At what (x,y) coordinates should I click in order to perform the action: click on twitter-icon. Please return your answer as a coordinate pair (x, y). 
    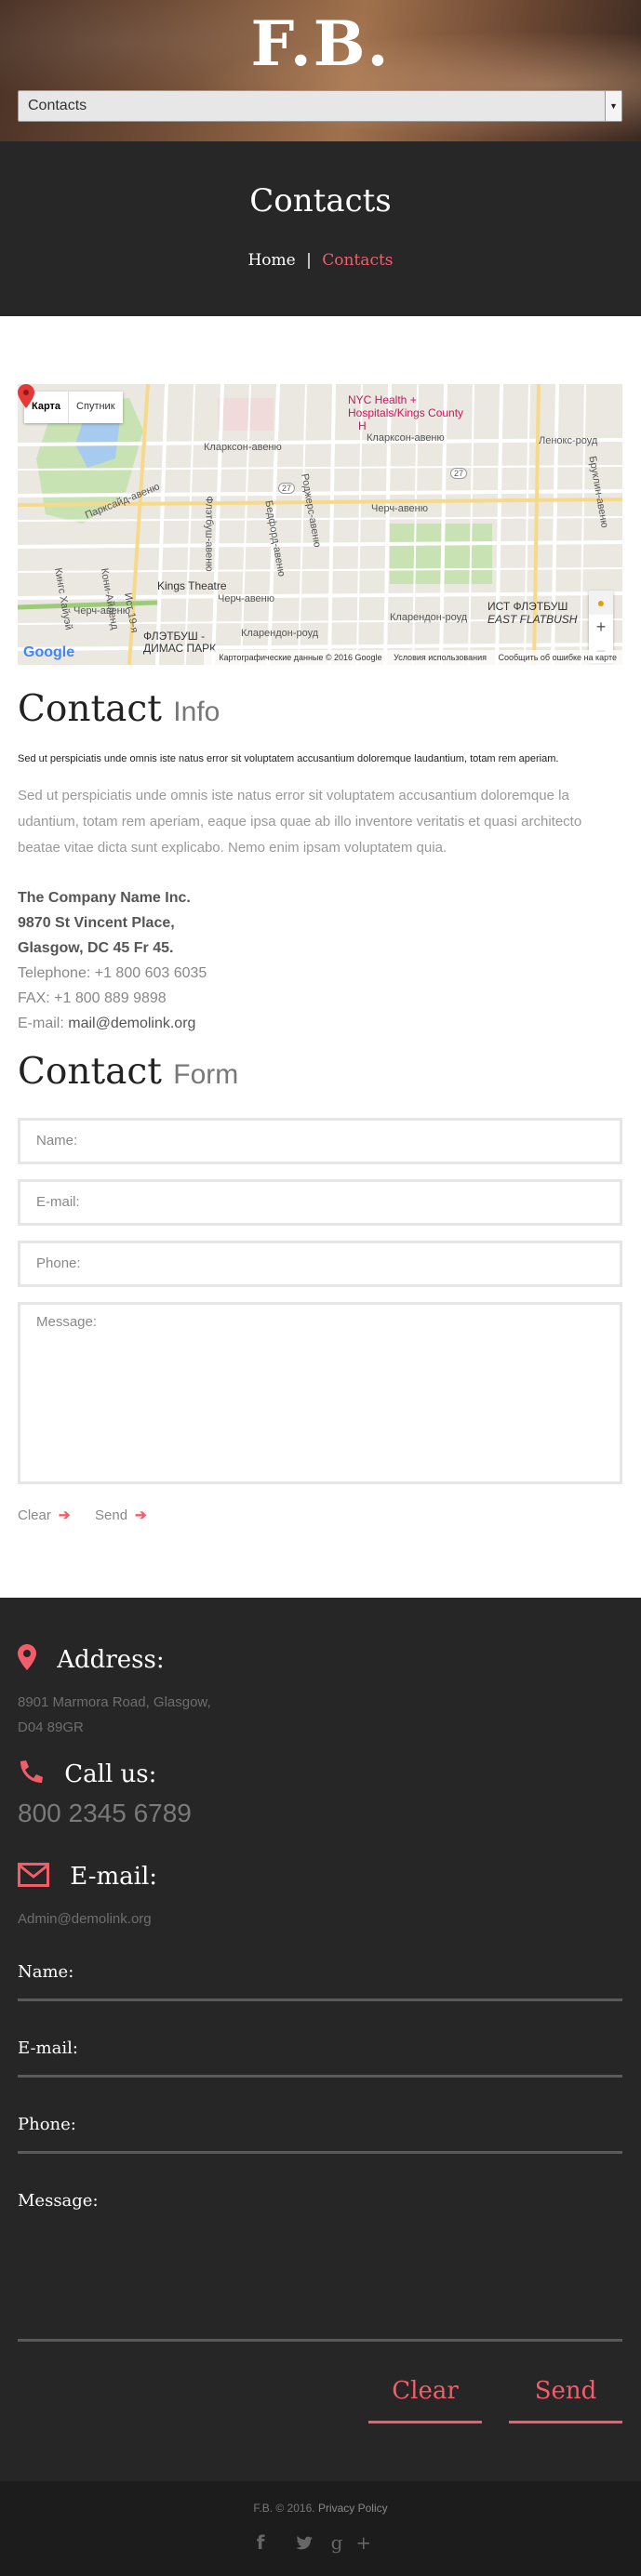
    Looking at the image, I should click on (304, 2543).